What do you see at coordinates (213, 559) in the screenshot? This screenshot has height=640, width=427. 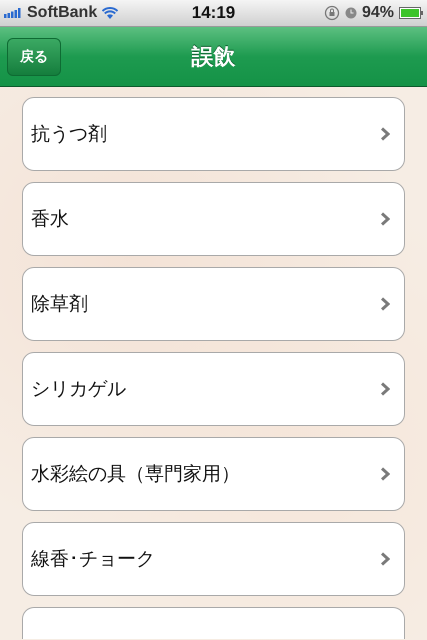 I see `list-item: 線香･チョーク` at bounding box center [213, 559].